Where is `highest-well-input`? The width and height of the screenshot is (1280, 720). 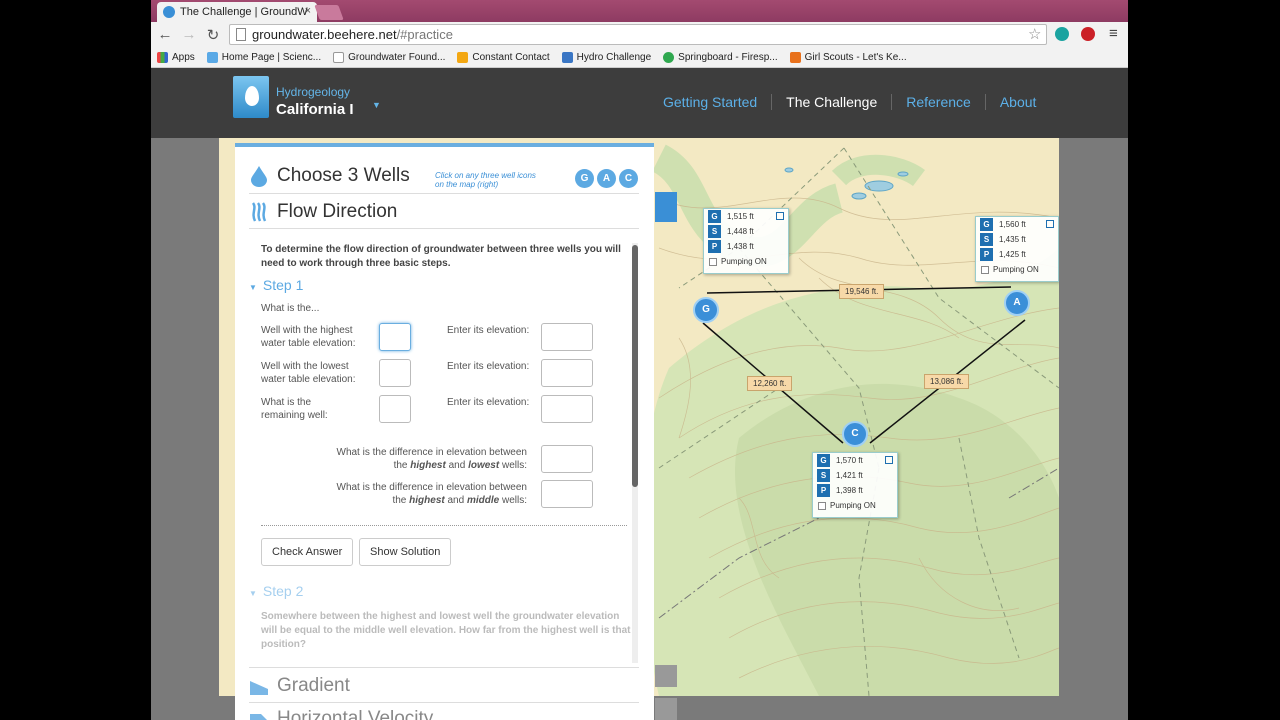 highest-well-input is located at coordinates (395, 337).